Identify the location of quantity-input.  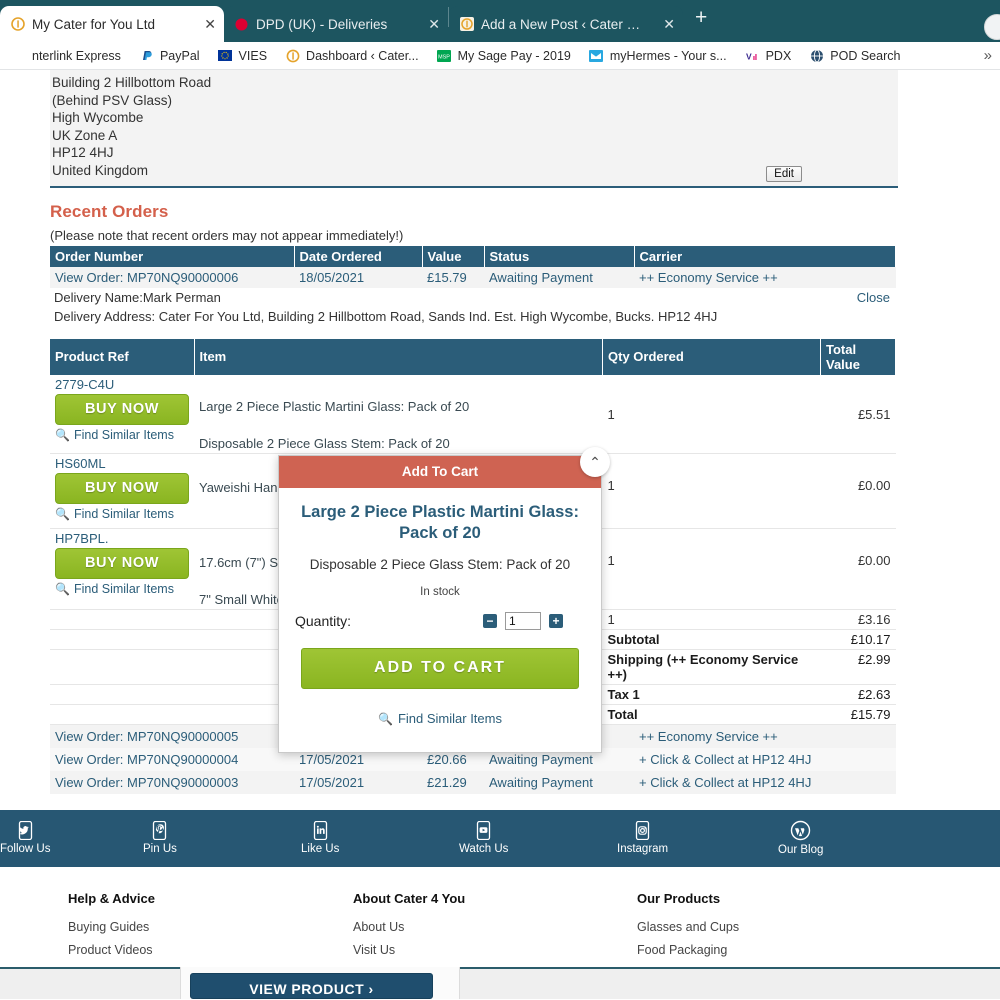
(523, 621).